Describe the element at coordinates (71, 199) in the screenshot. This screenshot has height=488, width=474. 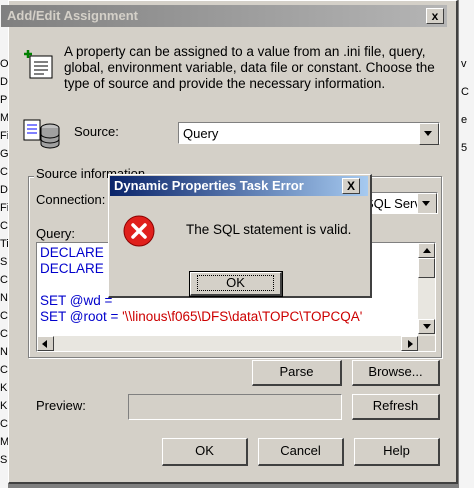
I see `connection-label: Connection:` at that location.